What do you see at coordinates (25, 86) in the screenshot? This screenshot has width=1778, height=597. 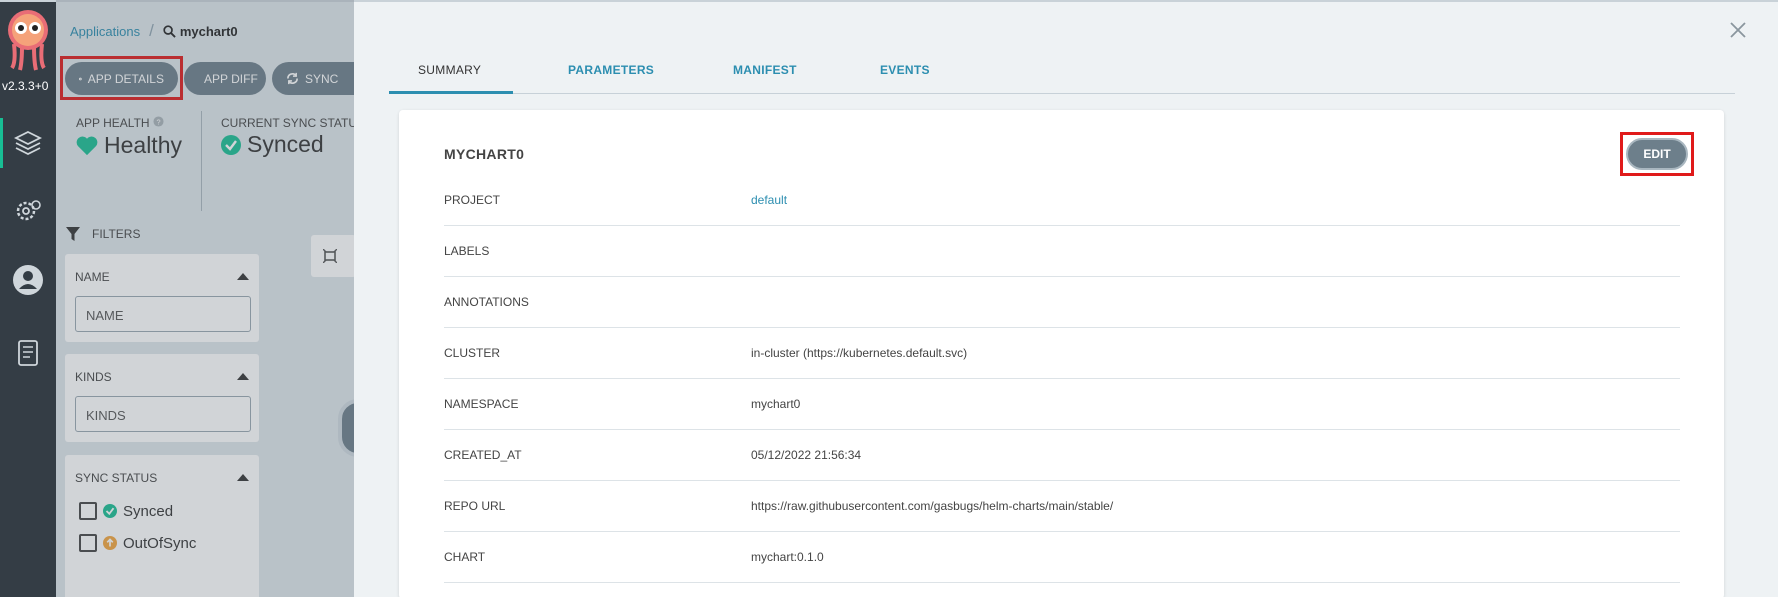 I see `version-label: v2.3.3+0` at bounding box center [25, 86].